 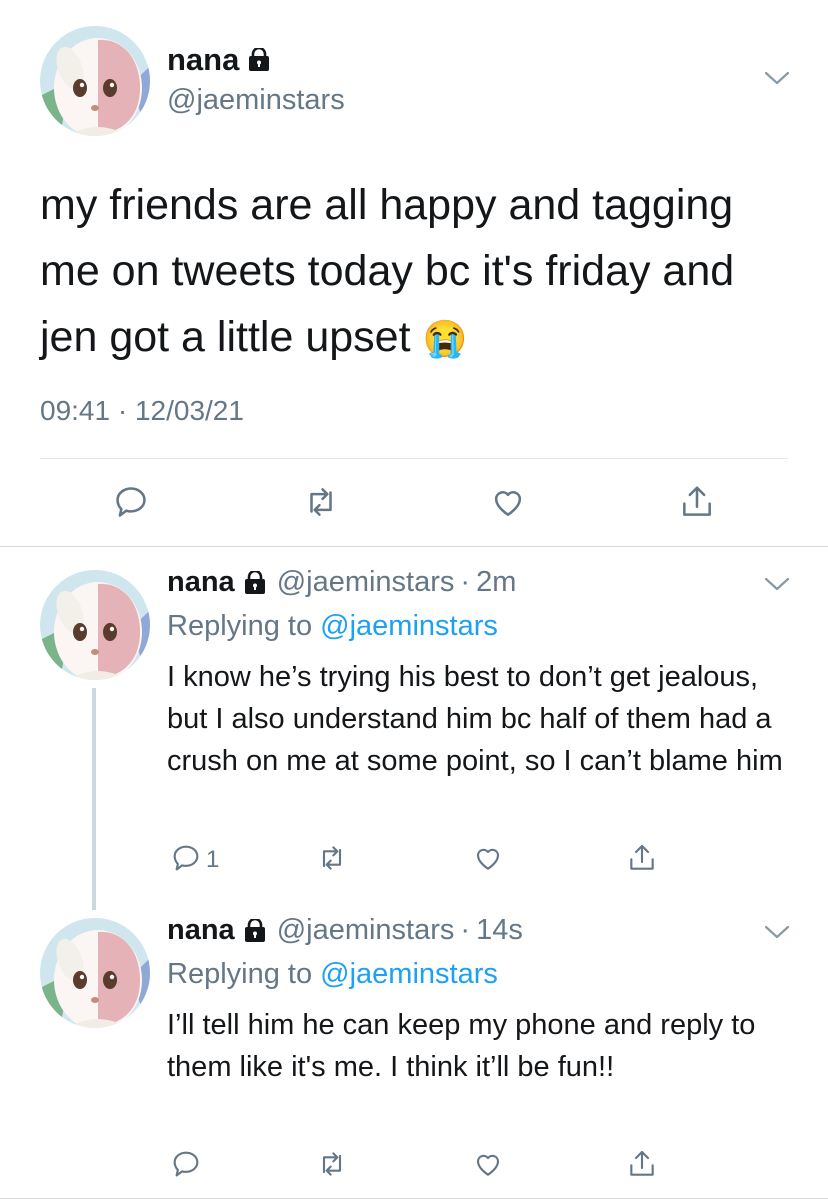 What do you see at coordinates (496, 582) in the screenshot?
I see `tweet-time: 2m` at bounding box center [496, 582].